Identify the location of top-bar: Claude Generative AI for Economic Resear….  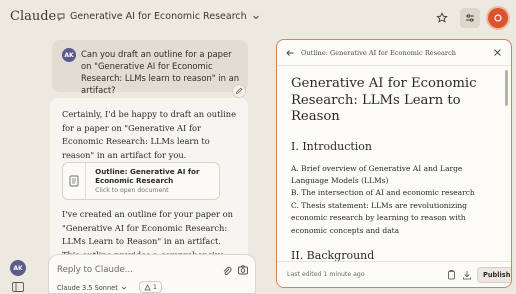
(258, 18).